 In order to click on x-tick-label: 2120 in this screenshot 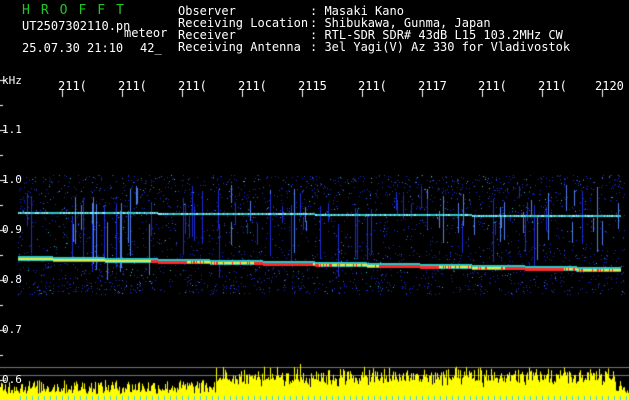, I will do `click(609, 86)`.